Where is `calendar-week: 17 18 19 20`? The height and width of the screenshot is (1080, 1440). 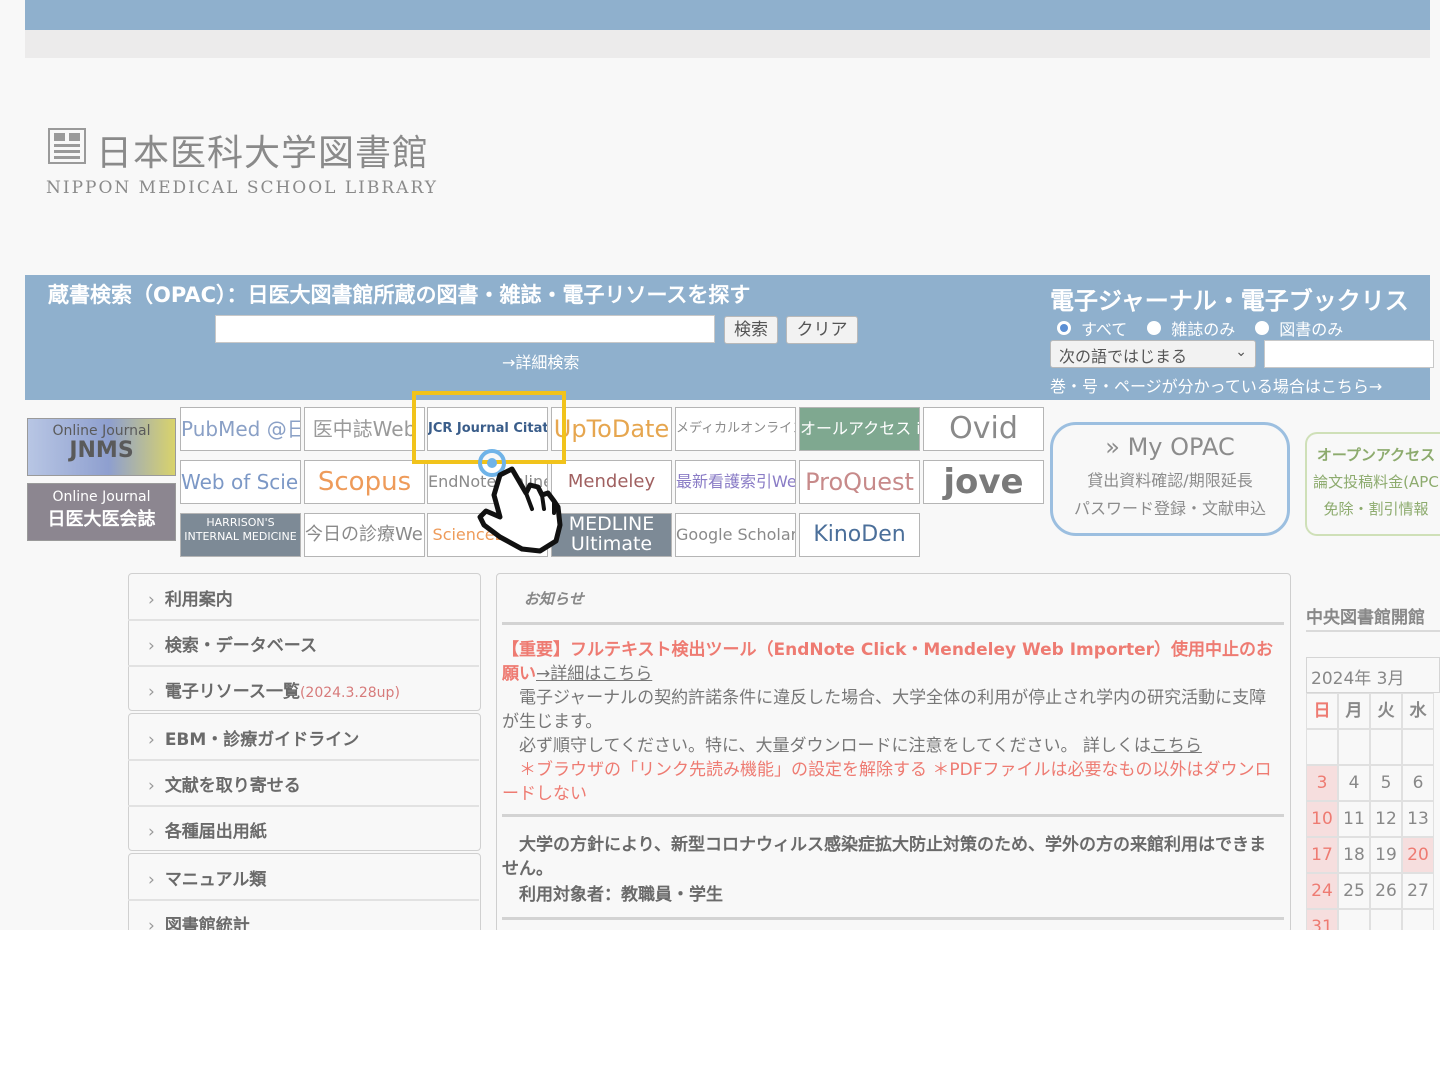
calendar-week: 17 18 19 20 is located at coordinates (1373, 855).